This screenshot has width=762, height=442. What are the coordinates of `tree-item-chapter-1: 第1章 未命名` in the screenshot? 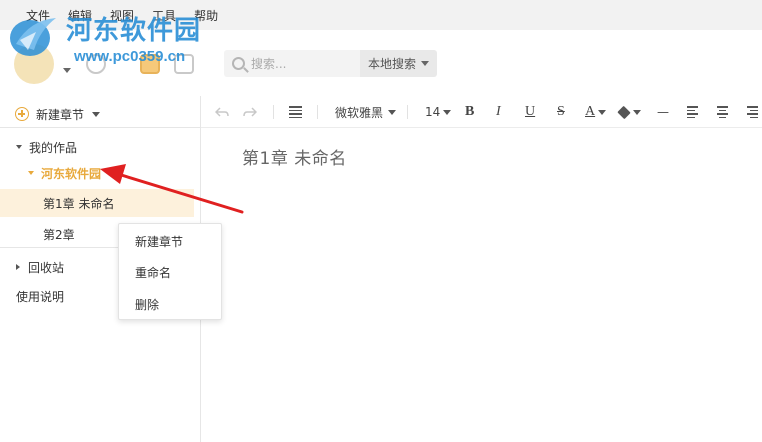 It's located at (97, 203).